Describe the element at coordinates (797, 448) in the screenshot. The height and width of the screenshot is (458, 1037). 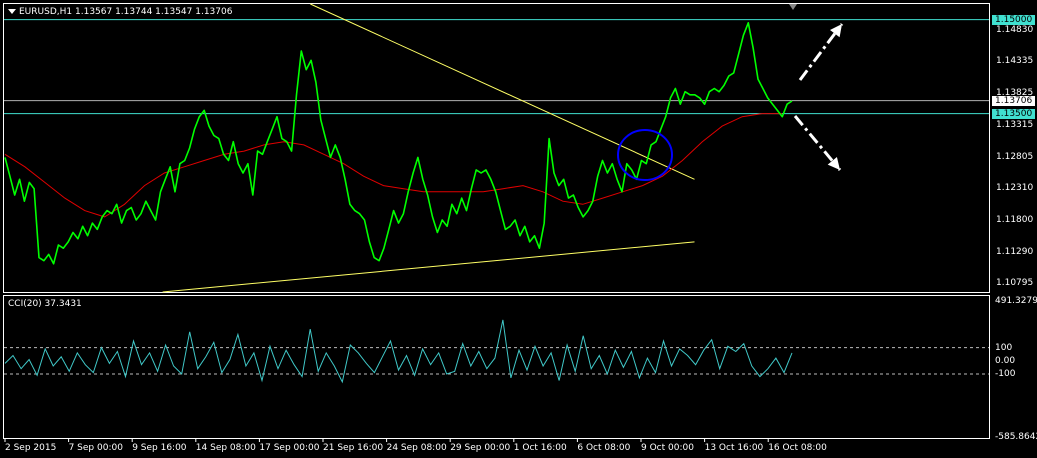
I see `time-tick-label: 16 Oct 08:00` at that location.